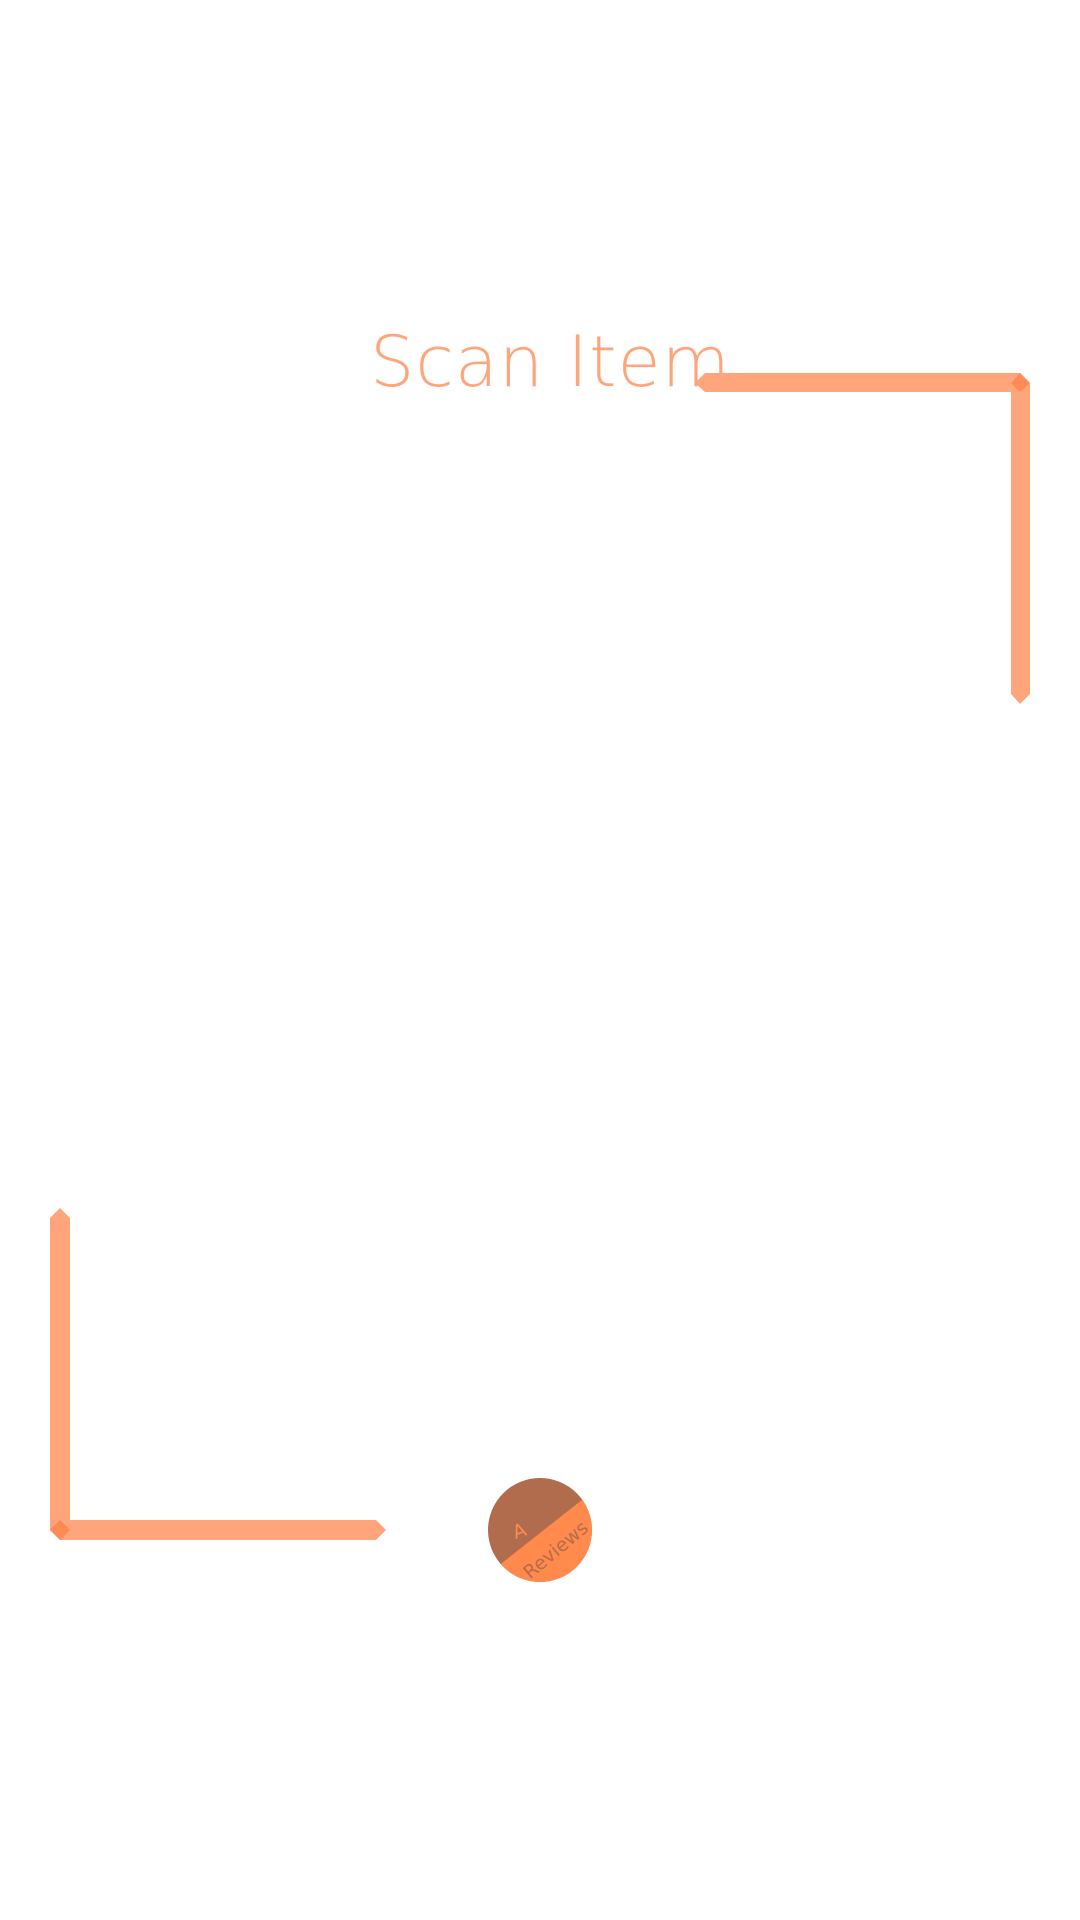  I want to click on reviews-badge-logo: A Reviews, so click(540, 1530).